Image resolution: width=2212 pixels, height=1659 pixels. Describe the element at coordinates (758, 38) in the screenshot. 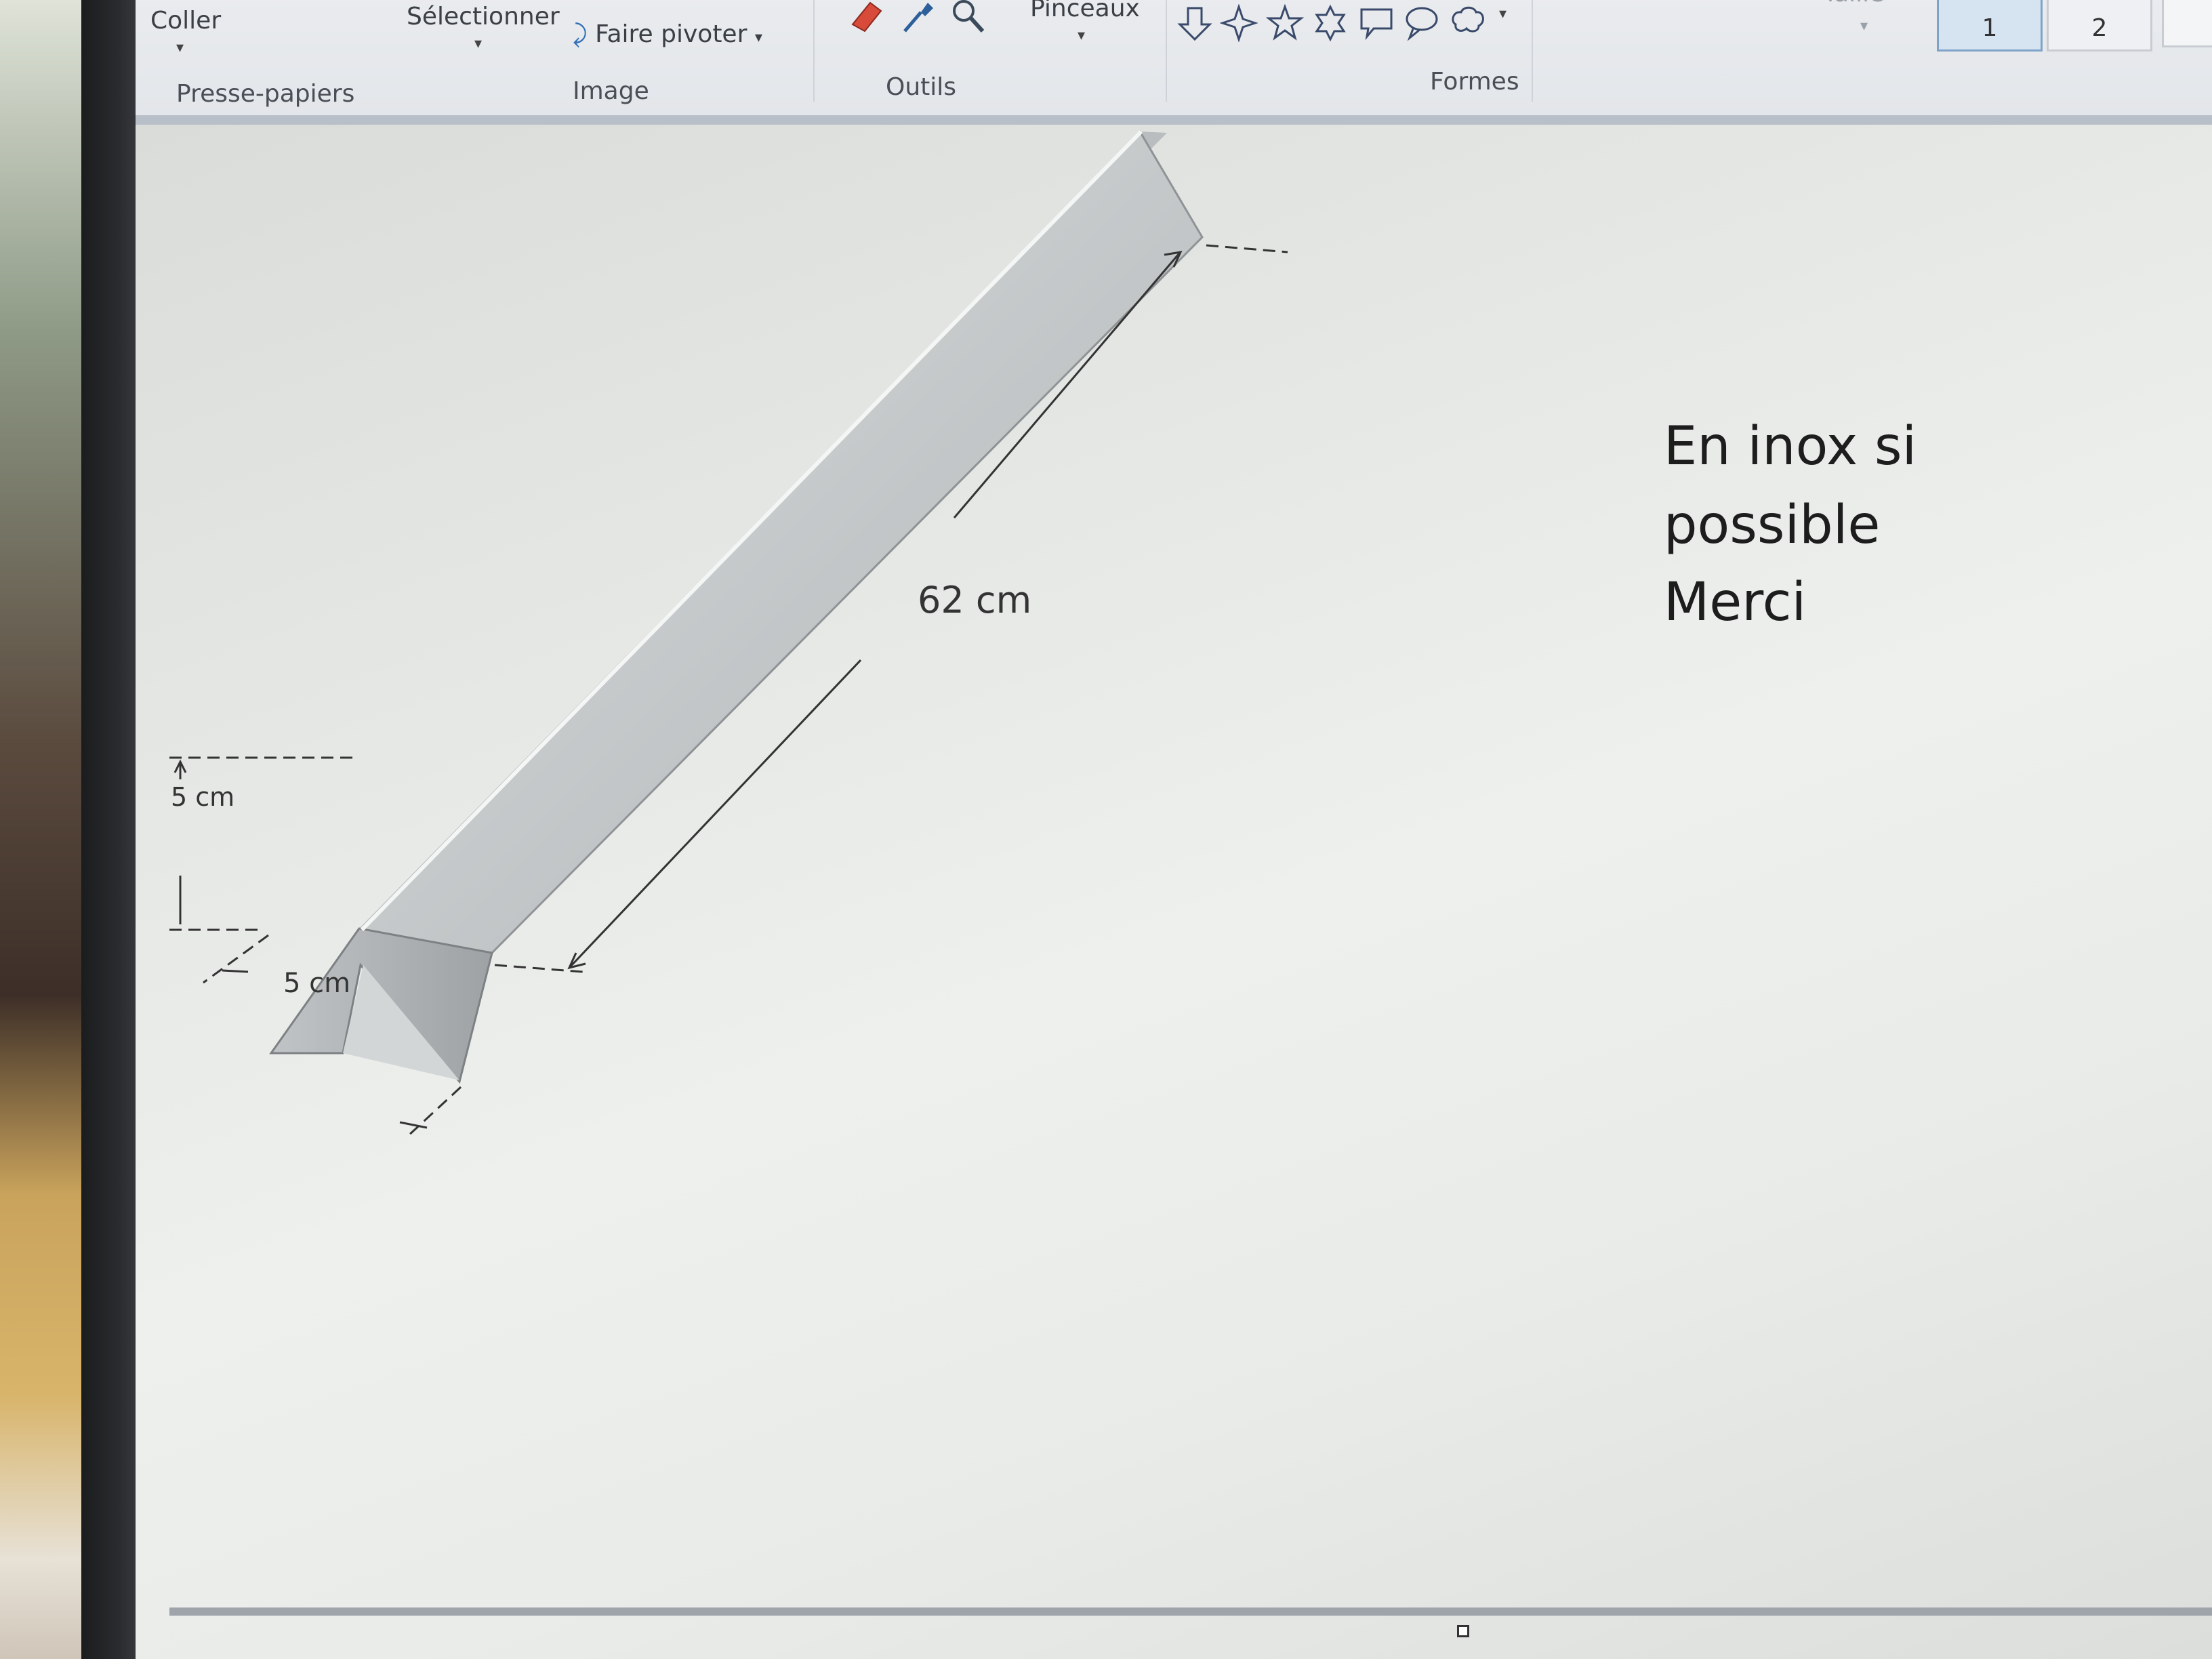

I see `rotate-dropdown-icon: ▾` at that location.